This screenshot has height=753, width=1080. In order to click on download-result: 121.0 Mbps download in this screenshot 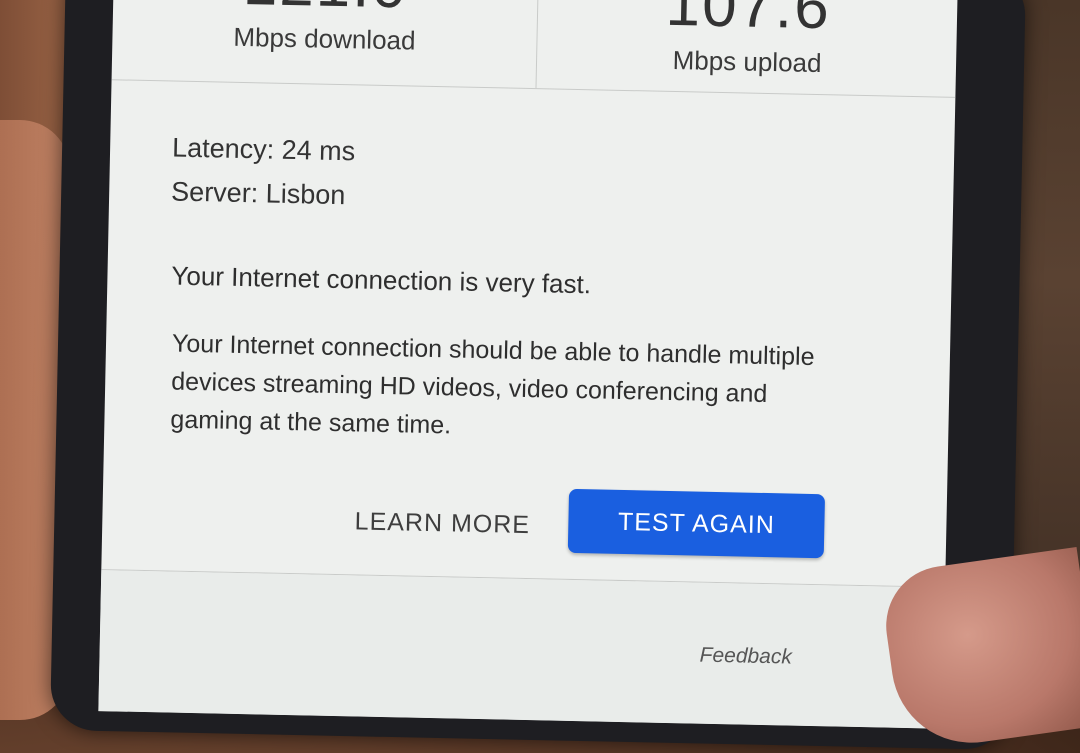, I will do `click(325, 44)`.